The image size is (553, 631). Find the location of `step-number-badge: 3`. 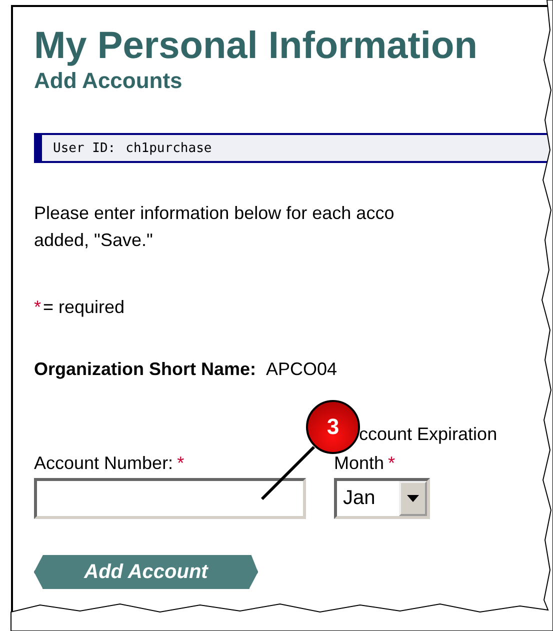

step-number-badge: 3 is located at coordinates (333, 427).